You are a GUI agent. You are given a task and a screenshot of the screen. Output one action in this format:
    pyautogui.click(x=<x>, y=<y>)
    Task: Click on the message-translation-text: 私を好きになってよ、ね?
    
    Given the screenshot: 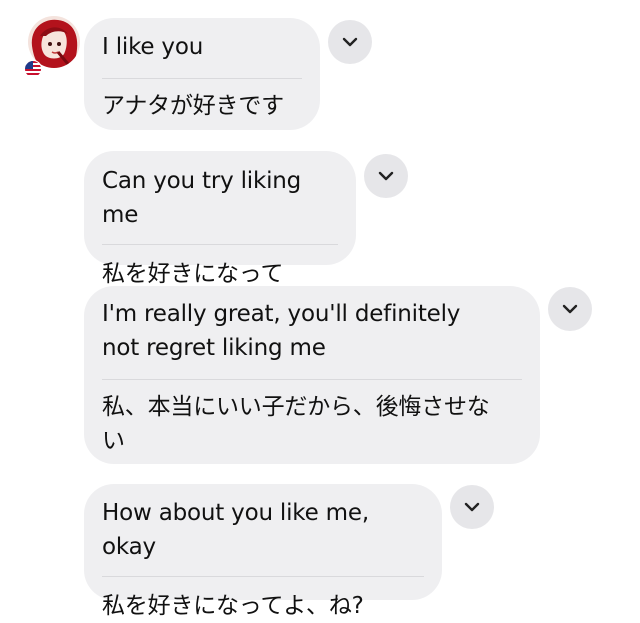 What is the action you would take?
    pyautogui.click(x=233, y=606)
    